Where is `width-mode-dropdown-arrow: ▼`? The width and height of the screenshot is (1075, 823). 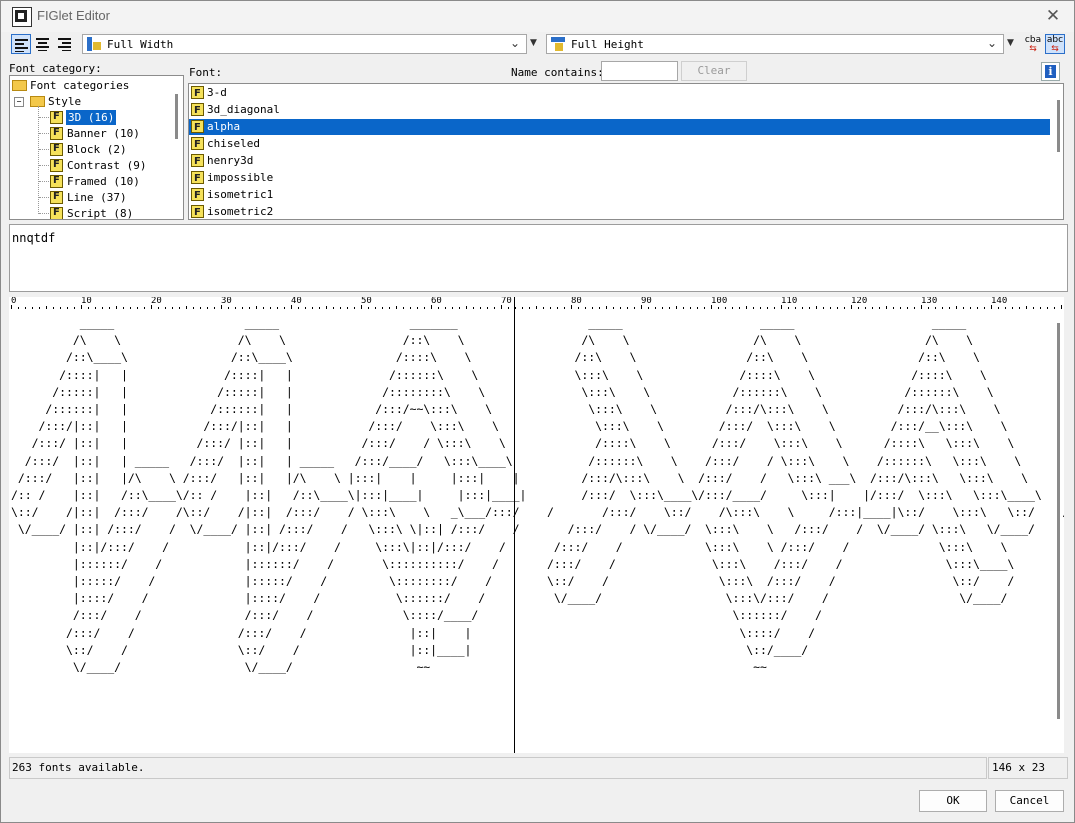 width-mode-dropdown-arrow: ▼ is located at coordinates (533, 43).